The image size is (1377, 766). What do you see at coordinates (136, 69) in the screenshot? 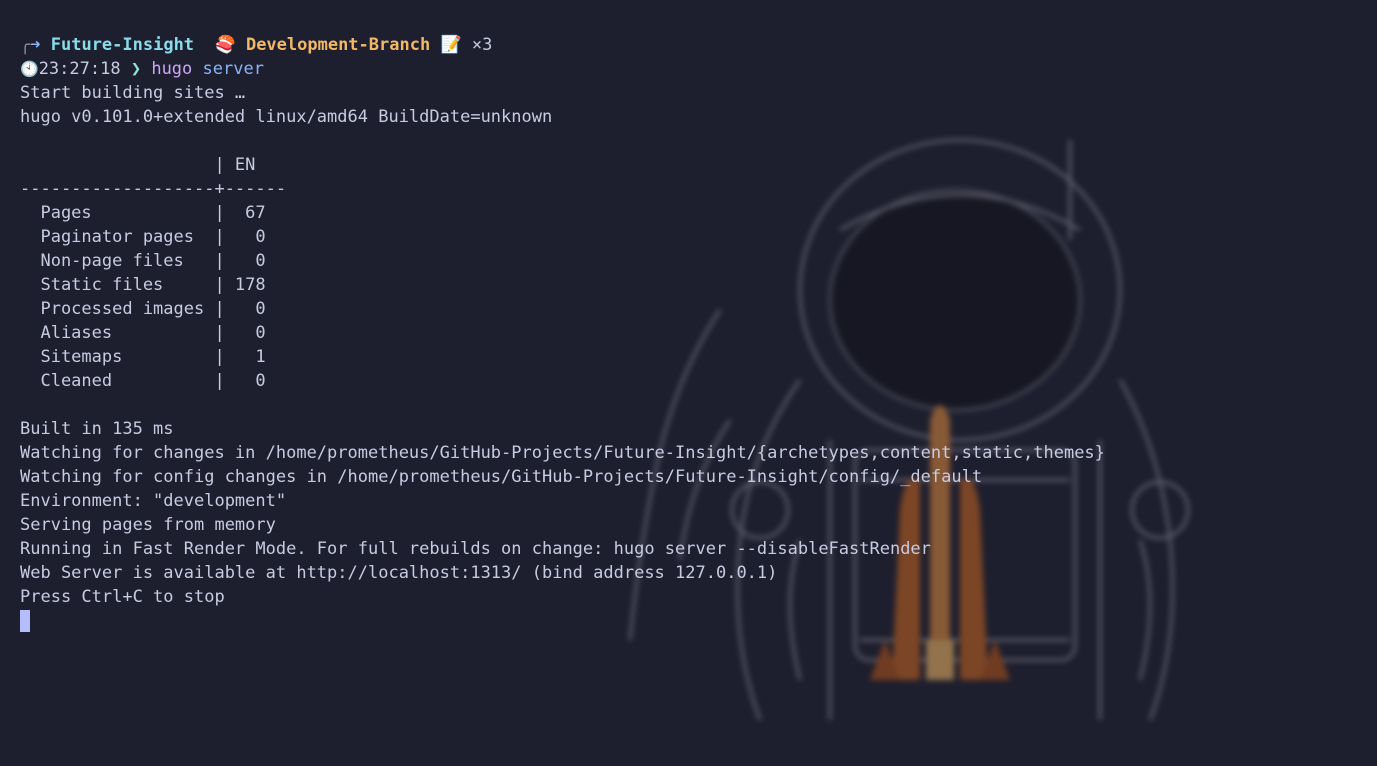
I see `chevron-icon: ❯` at bounding box center [136, 69].